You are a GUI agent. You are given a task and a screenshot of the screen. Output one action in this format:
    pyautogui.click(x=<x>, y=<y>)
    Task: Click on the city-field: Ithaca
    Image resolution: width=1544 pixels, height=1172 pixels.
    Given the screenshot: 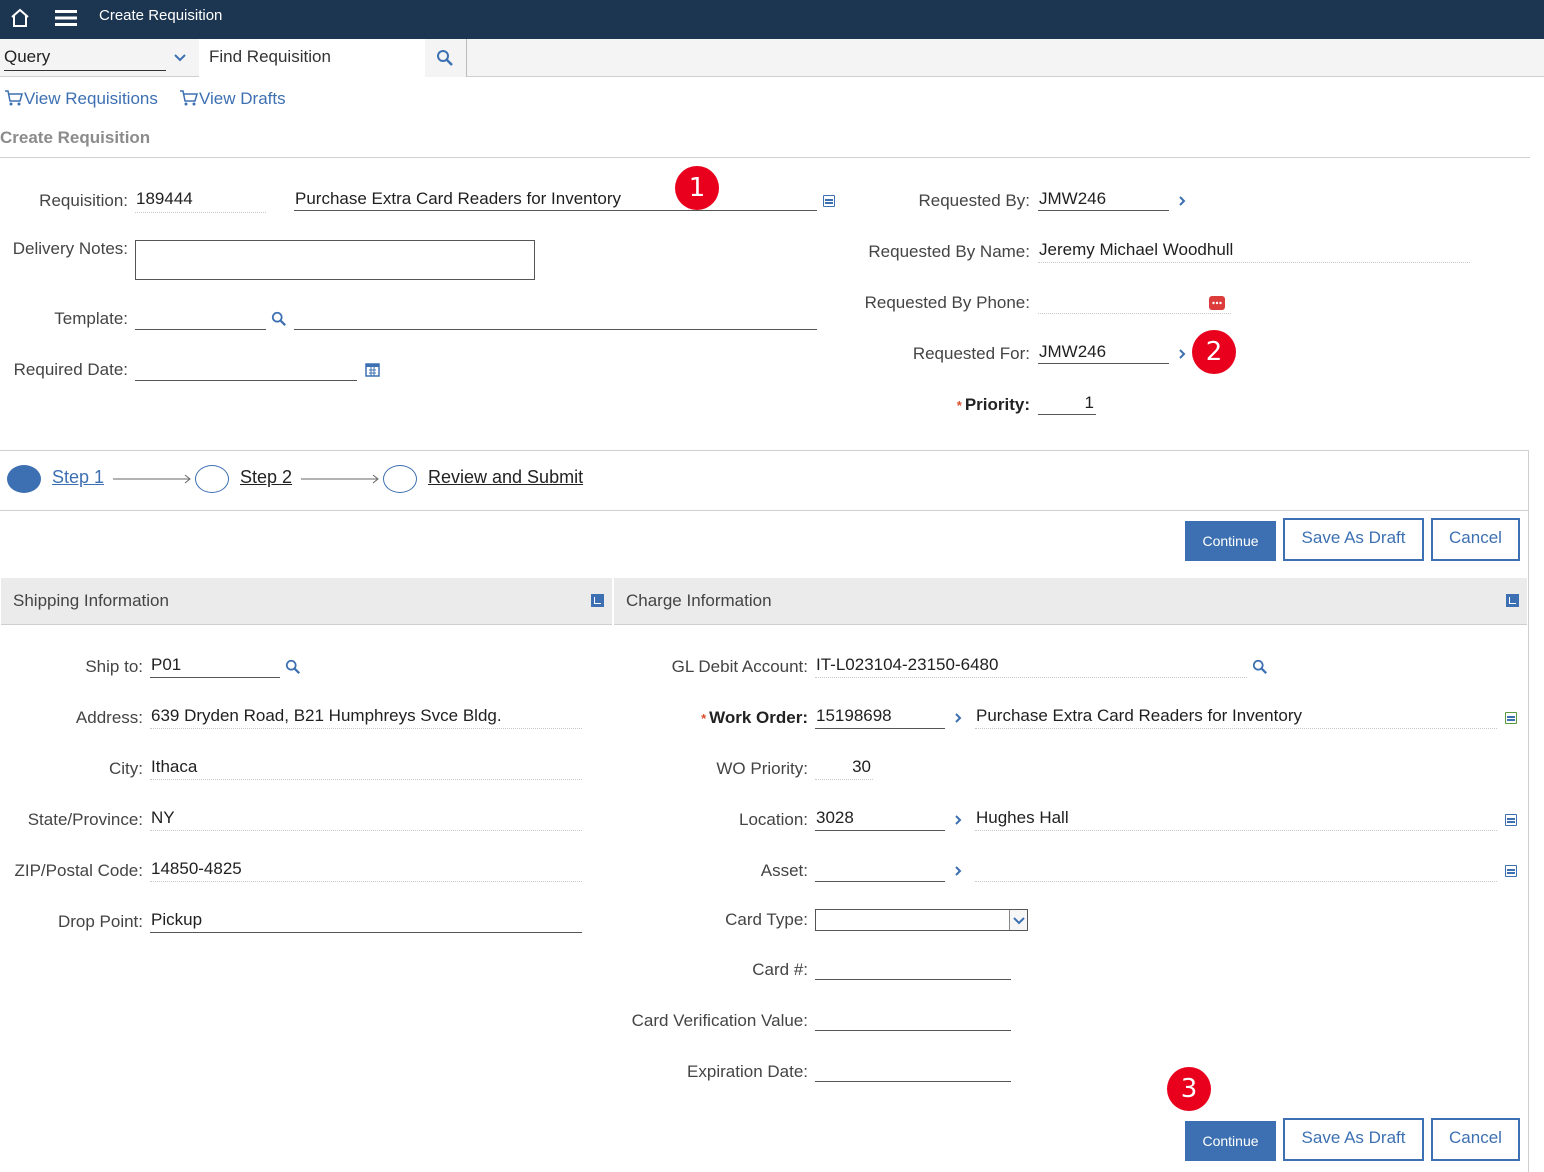 What is the action you would take?
    pyautogui.click(x=366, y=768)
    